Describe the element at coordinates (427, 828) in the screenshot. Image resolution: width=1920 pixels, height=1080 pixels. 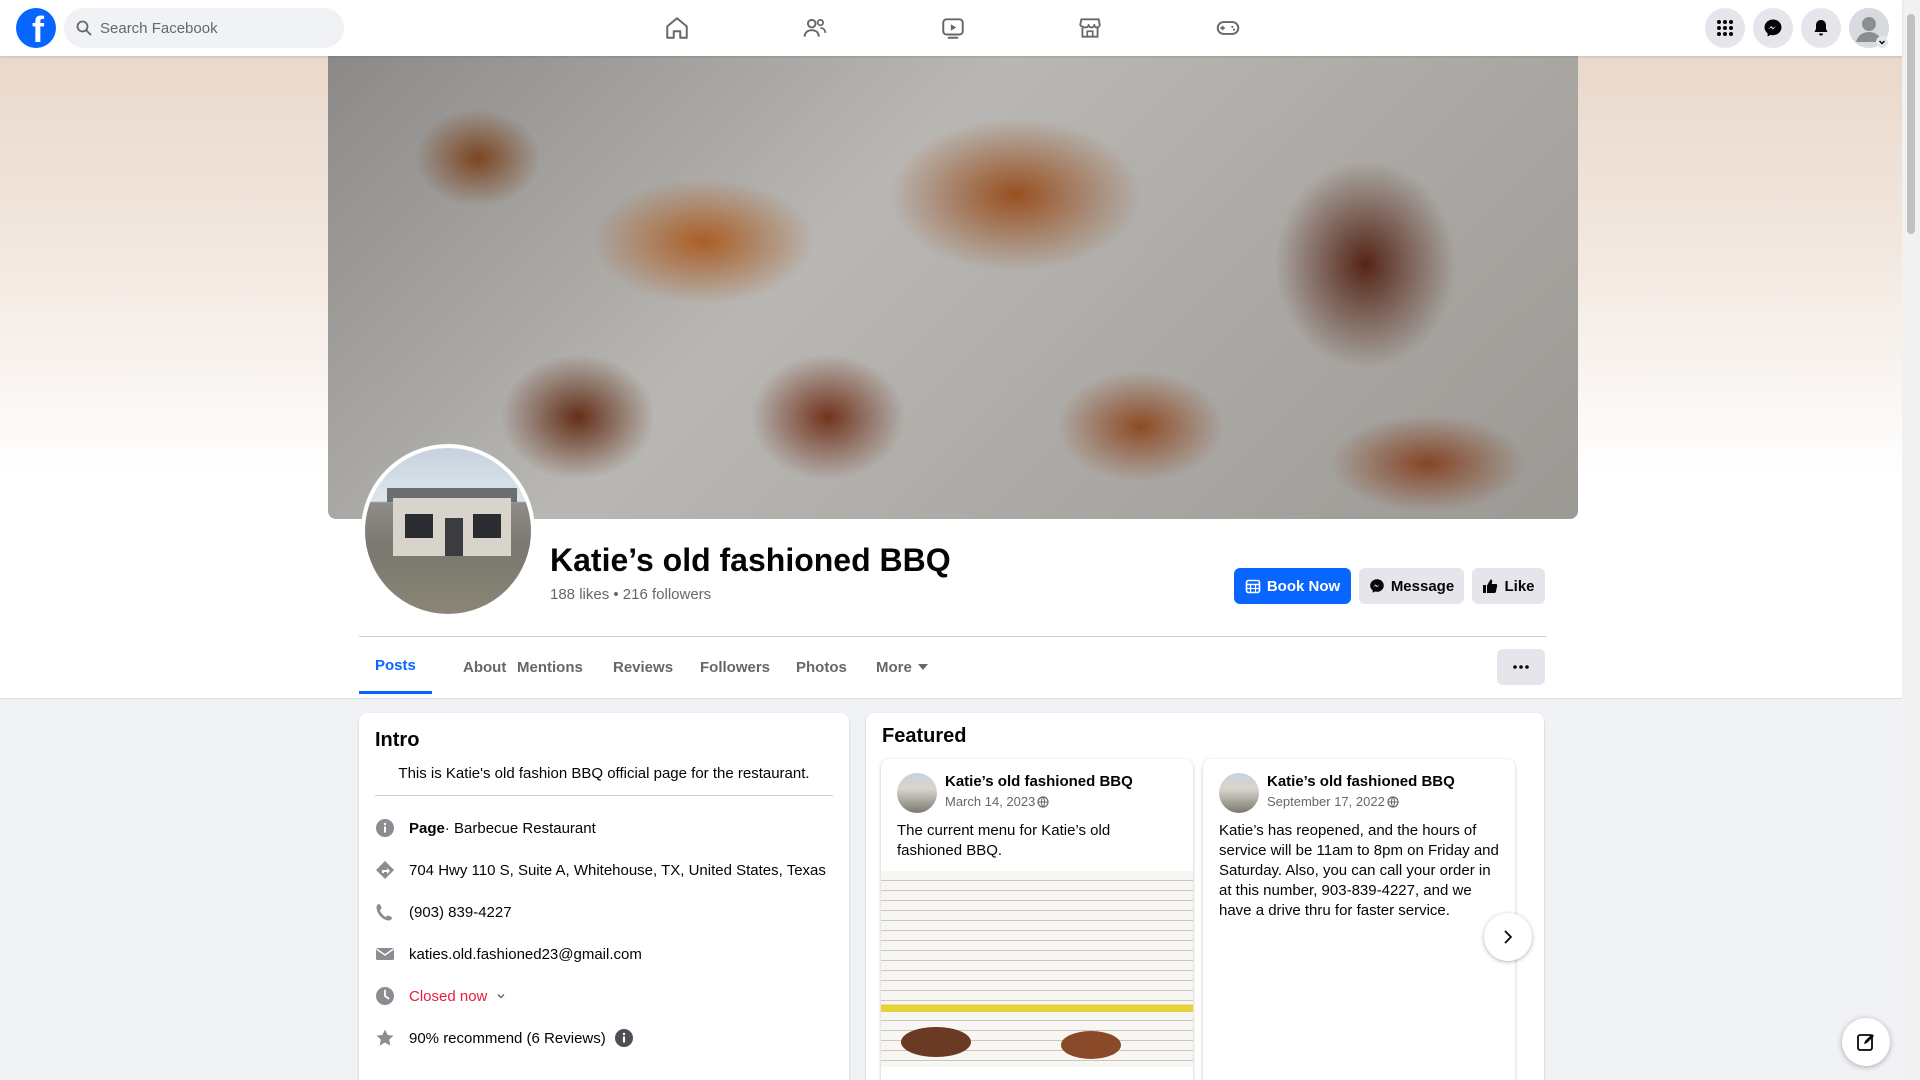
I see `category-label: Page` at that location.